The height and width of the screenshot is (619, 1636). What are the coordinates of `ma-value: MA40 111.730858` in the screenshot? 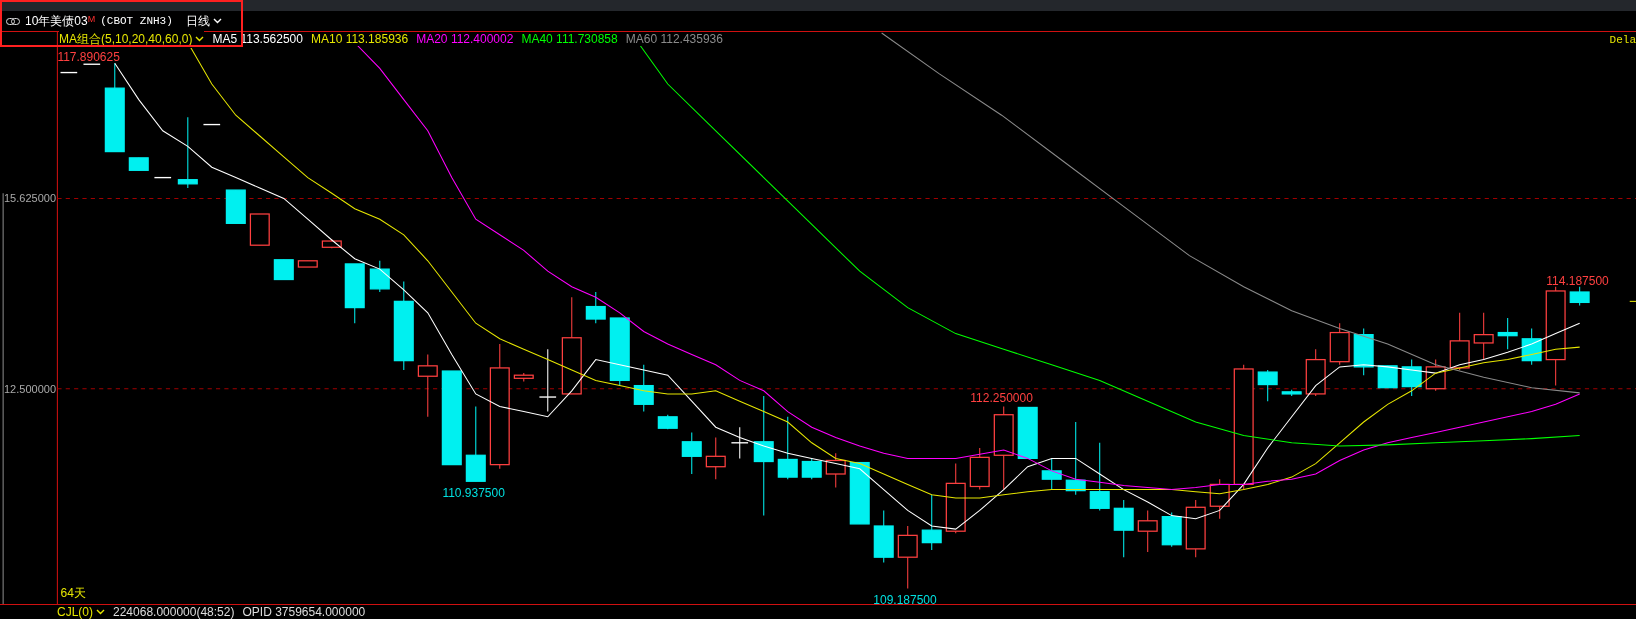 It's located at (569, 39).